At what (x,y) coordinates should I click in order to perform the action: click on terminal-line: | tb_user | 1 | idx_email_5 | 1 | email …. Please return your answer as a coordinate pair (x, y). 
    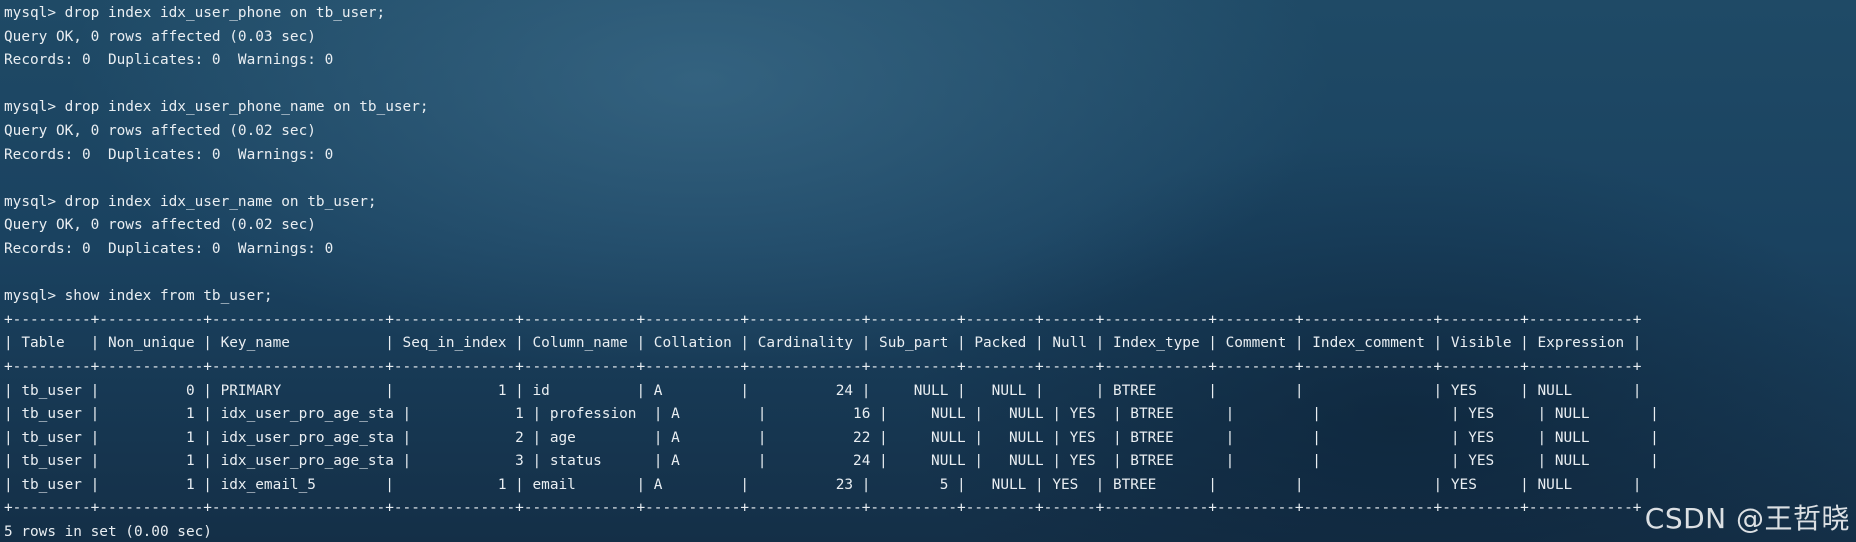
    Looking at the image, I should click on (823, 484).